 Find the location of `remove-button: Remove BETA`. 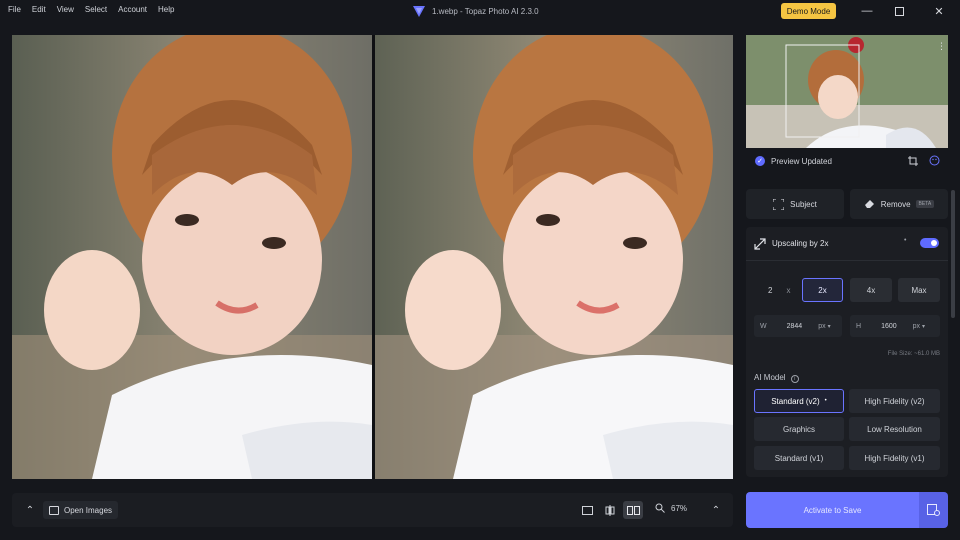

remove-button: Remove BETA is located at coordinates (899, 204).